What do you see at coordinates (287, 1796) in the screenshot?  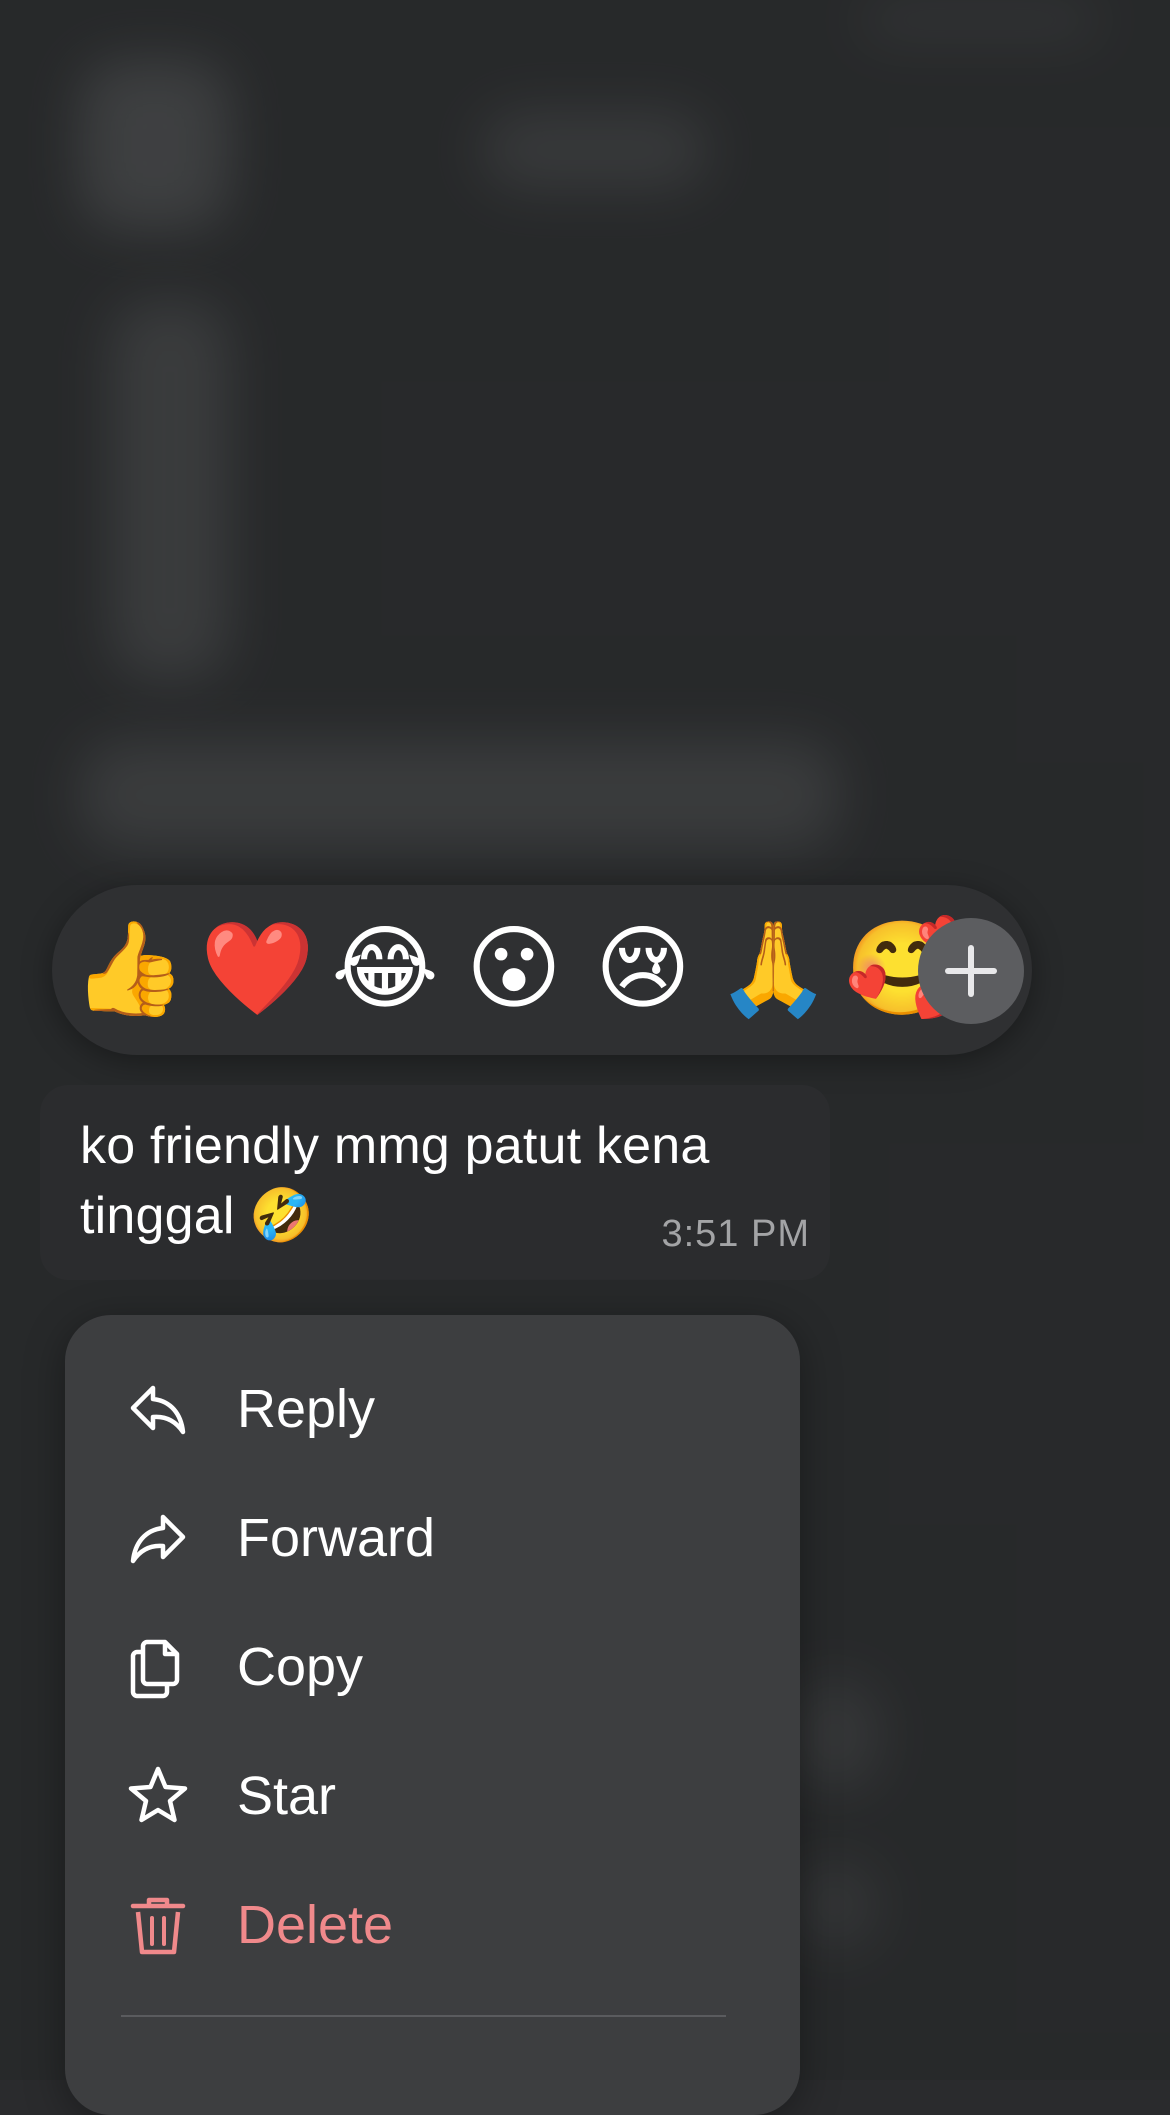 I see `menu-item-label: Star` at bounding box center [287, 1796].